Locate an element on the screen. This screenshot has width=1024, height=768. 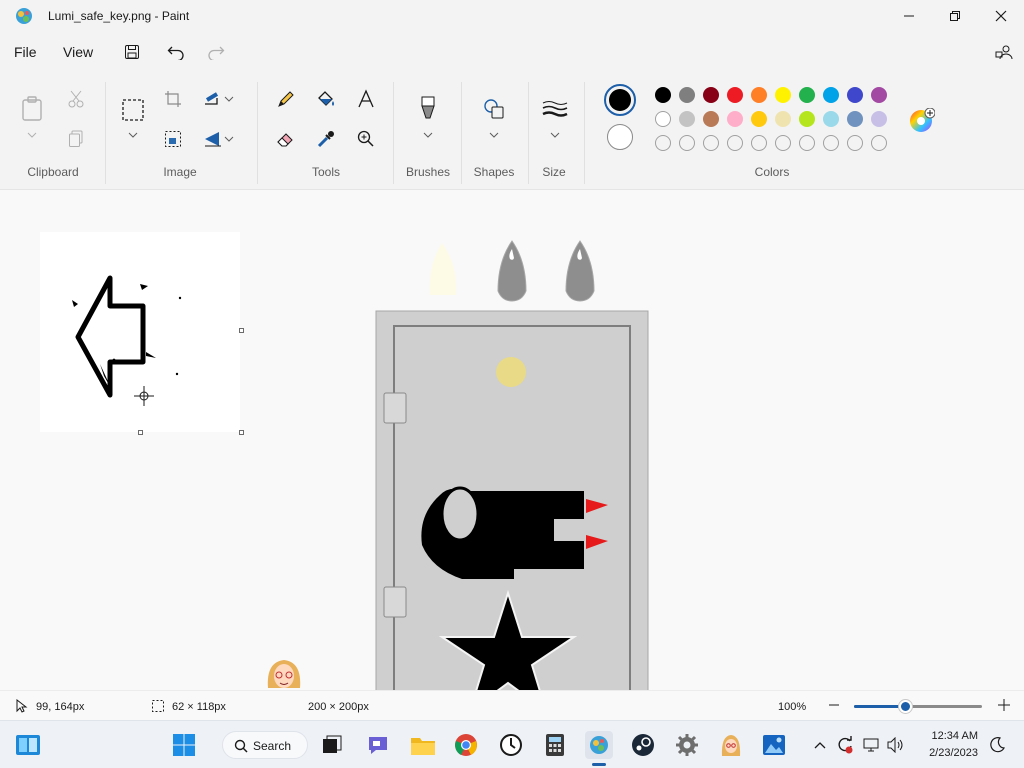
selection-size: 62 × 118px is located at coordinates (199, 707).